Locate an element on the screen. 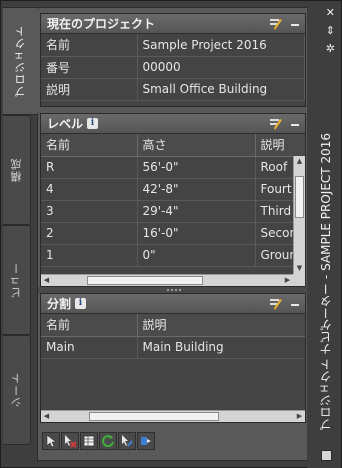 Image resolution: width=342 pixels, height=468 pixels. table-row: 1 0" Groun is located at coordinates (173, 255).